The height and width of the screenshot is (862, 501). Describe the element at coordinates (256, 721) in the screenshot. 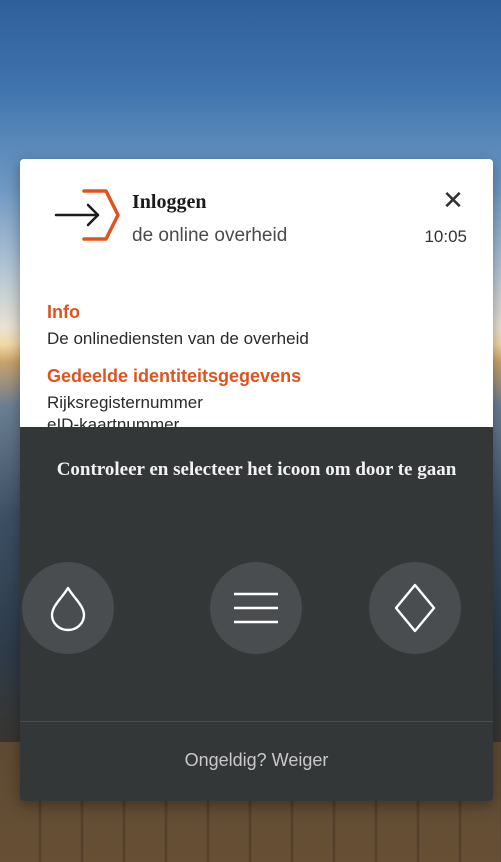

I see `divider` at that location.